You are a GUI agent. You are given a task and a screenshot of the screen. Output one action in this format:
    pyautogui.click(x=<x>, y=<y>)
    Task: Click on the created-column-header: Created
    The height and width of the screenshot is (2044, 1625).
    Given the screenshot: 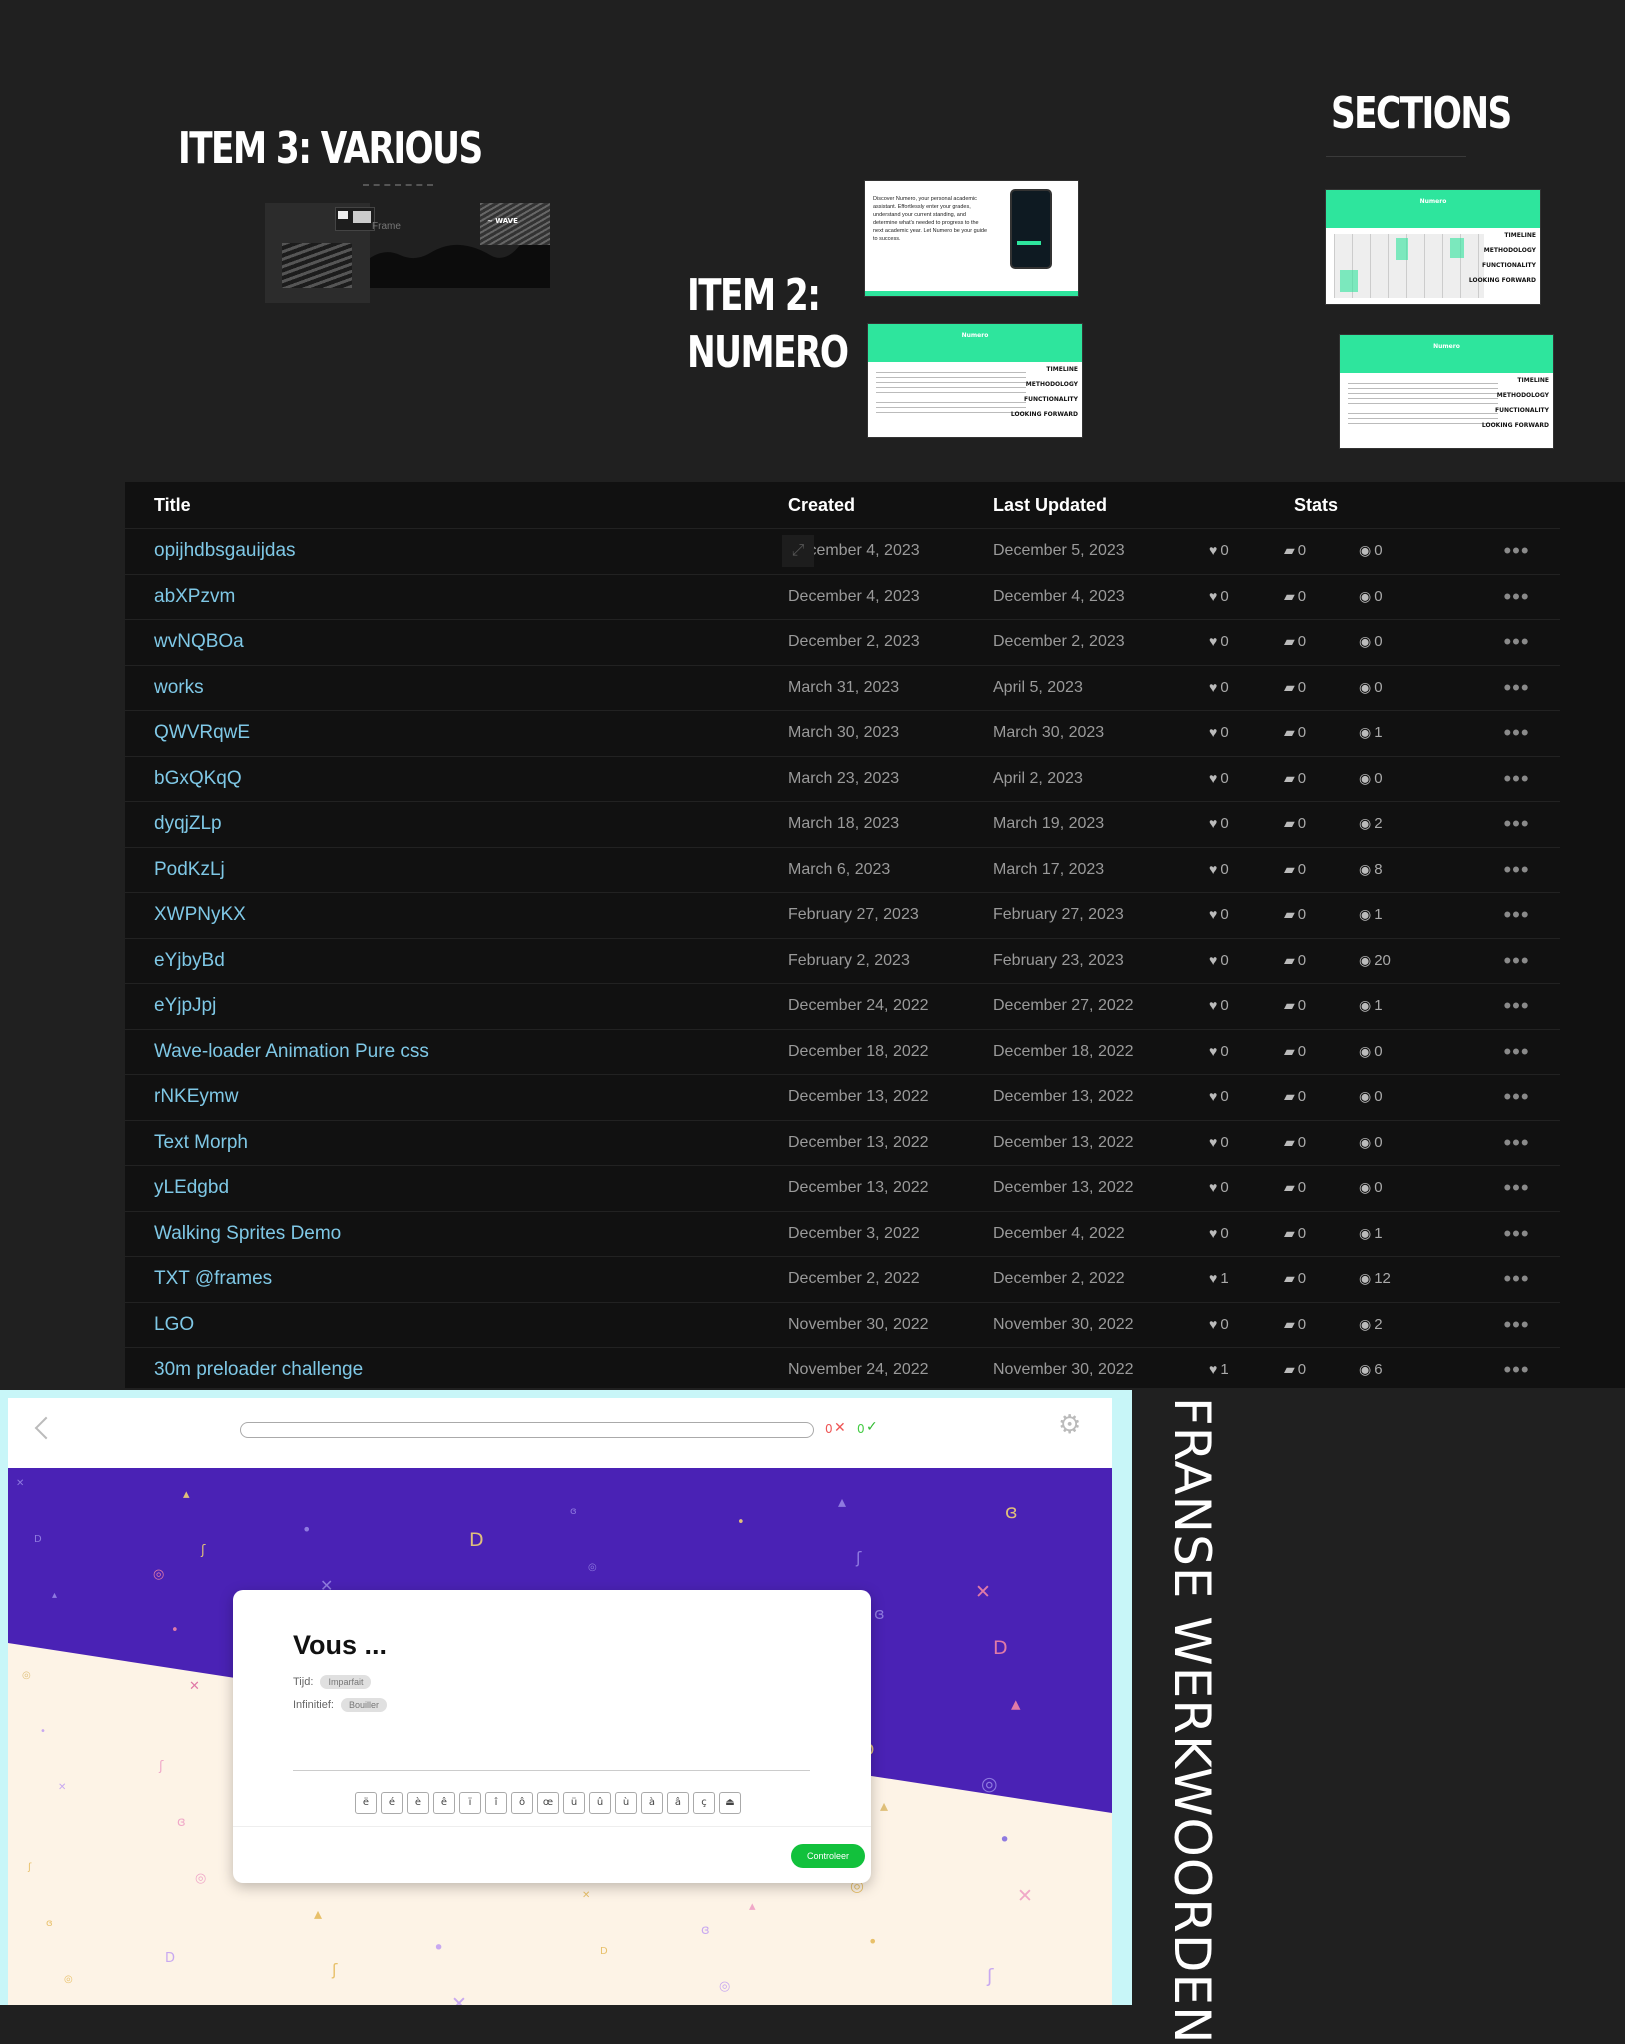 What is the action you would take?
    pyautogui.click(x=880, y=505)
    